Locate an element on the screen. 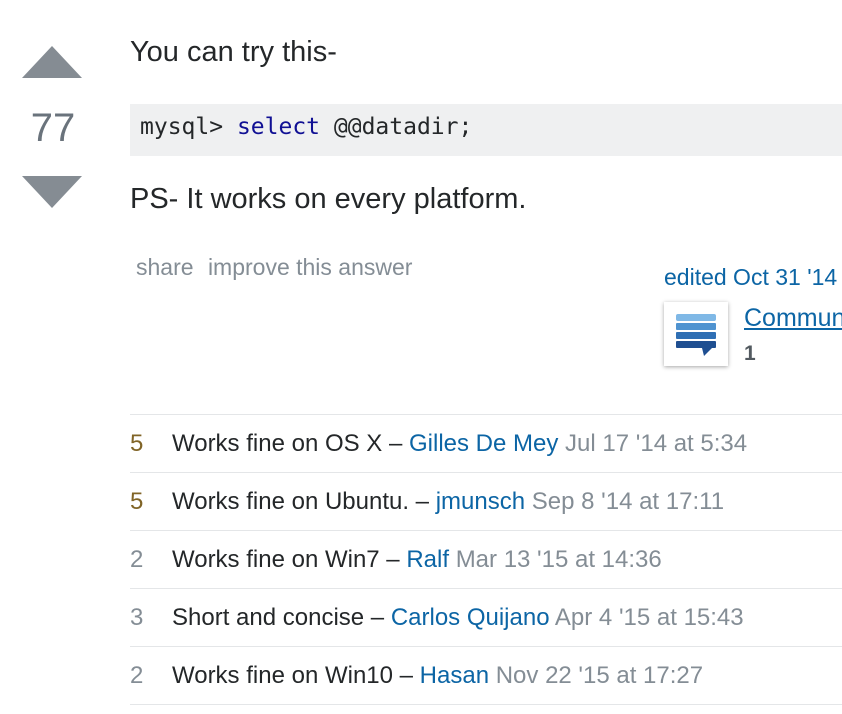 Image resolution: width=842 pixels, height=714 pixels. comment-user-link: Carlos Quijano is located at coordinates (470, 617).